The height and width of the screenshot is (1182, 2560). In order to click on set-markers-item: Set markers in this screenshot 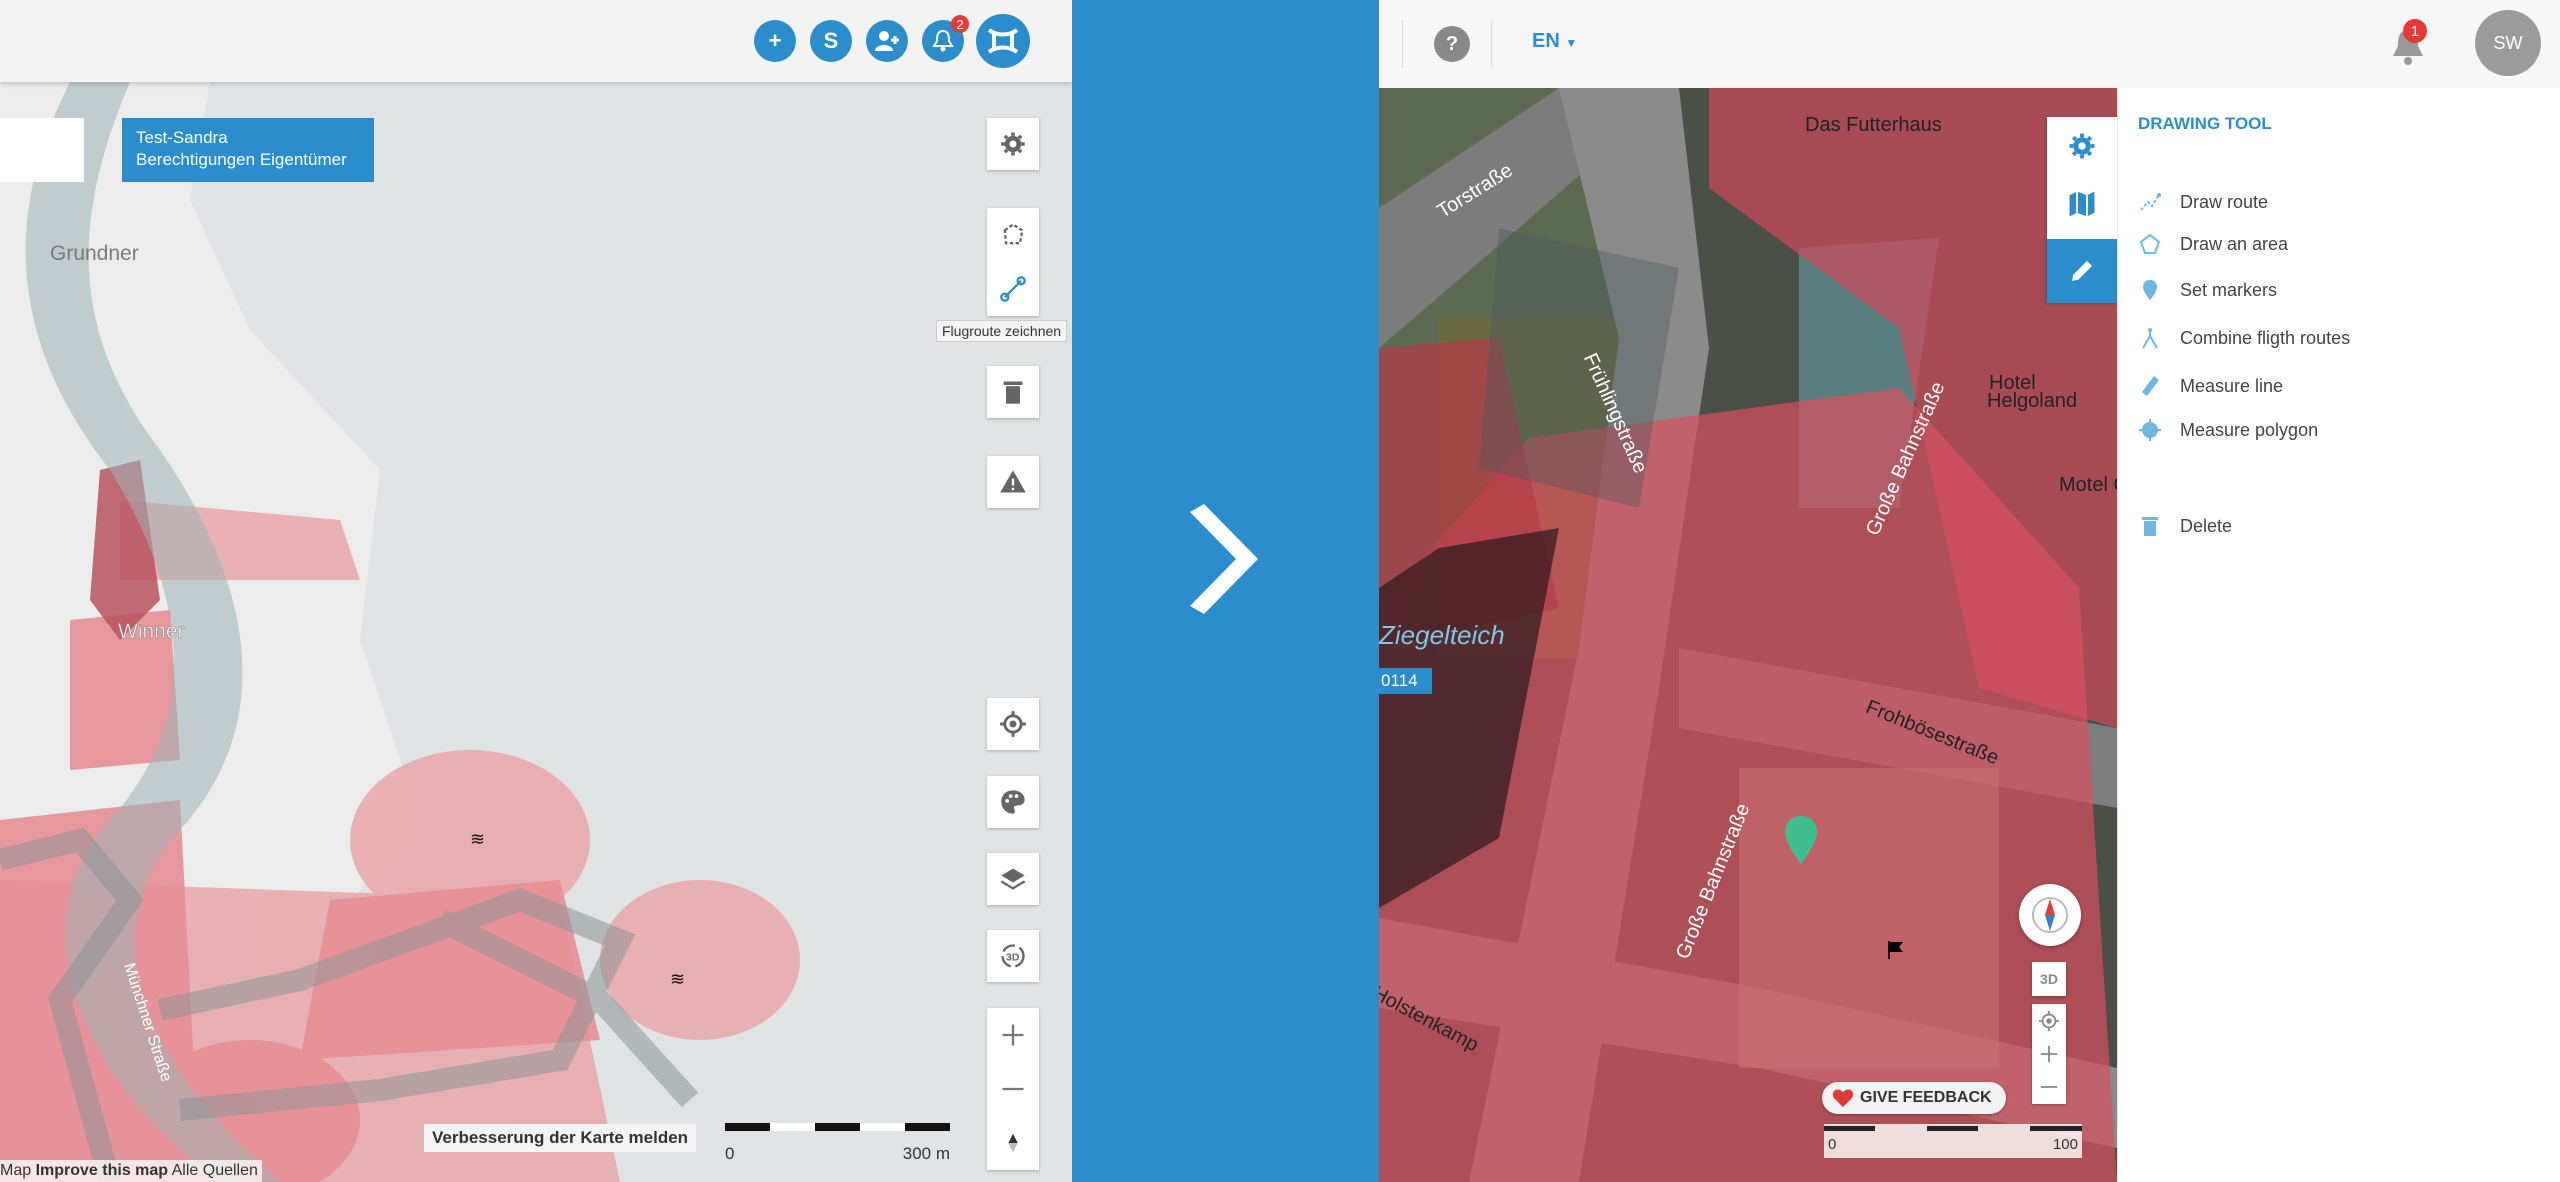, I will do `click(2207, 290)`.